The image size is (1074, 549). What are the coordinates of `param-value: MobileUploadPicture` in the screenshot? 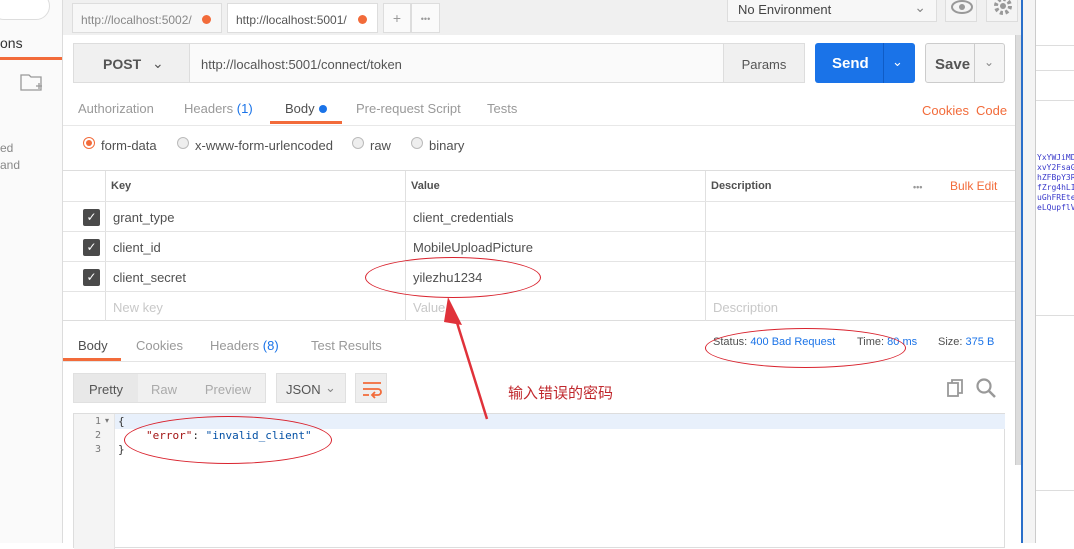 It's located at (473, 247).